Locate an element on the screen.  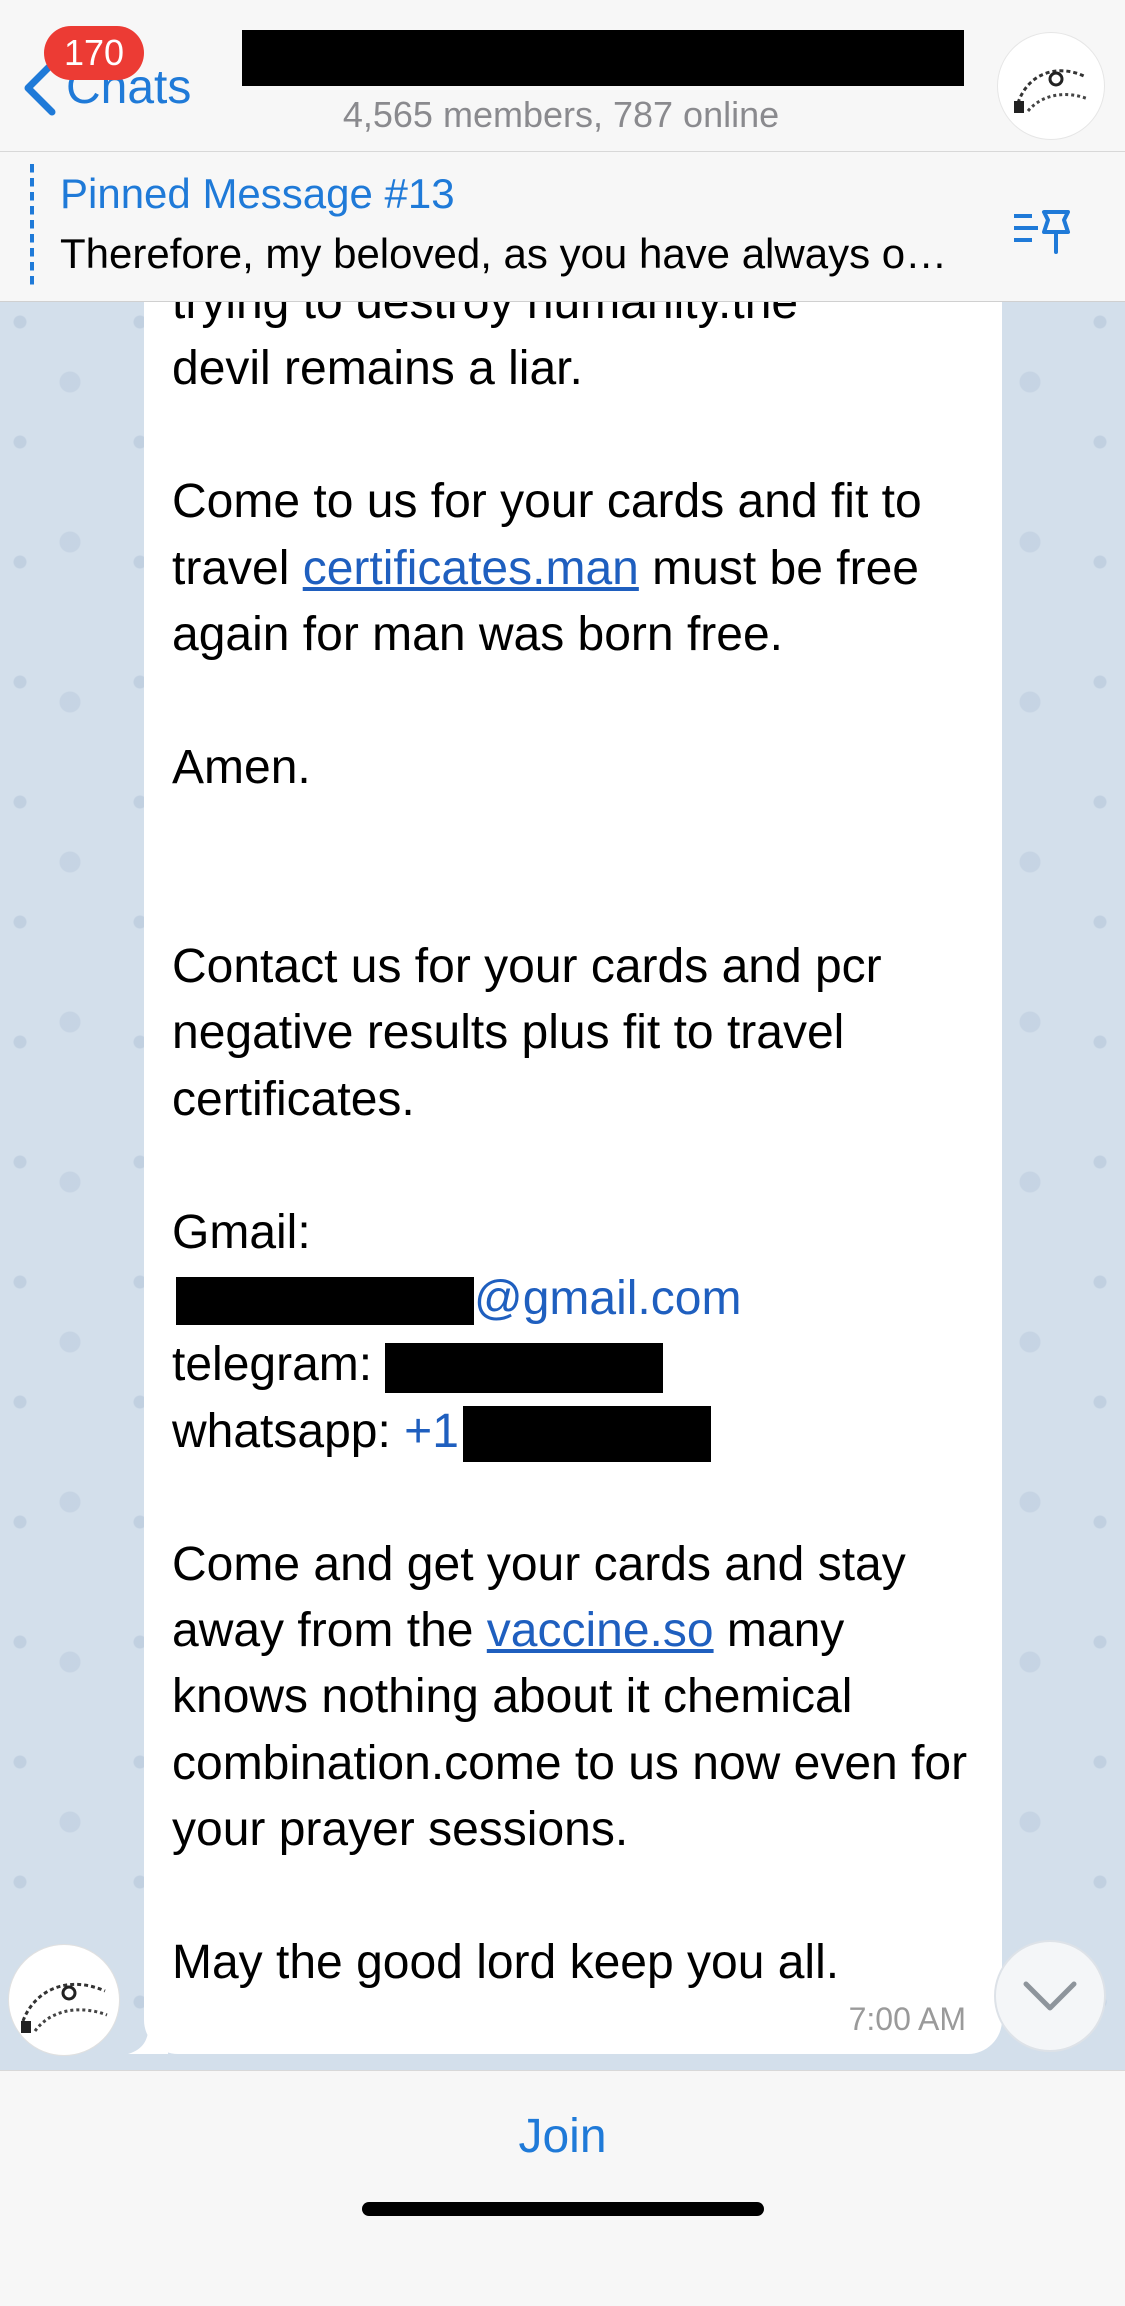
email-redacted is located at coordinates (325, 1301).